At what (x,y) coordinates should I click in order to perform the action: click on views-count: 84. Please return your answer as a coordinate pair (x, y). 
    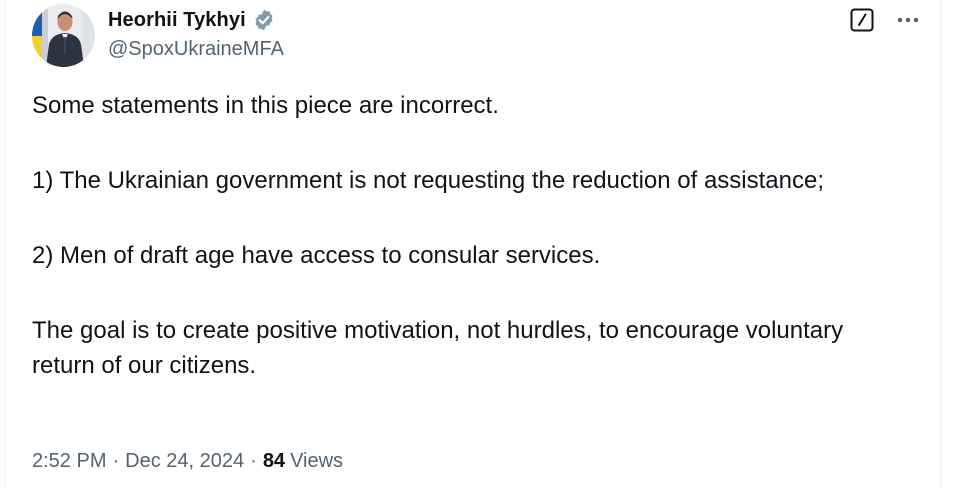
    Looking at the image, I should click on (274, 461).